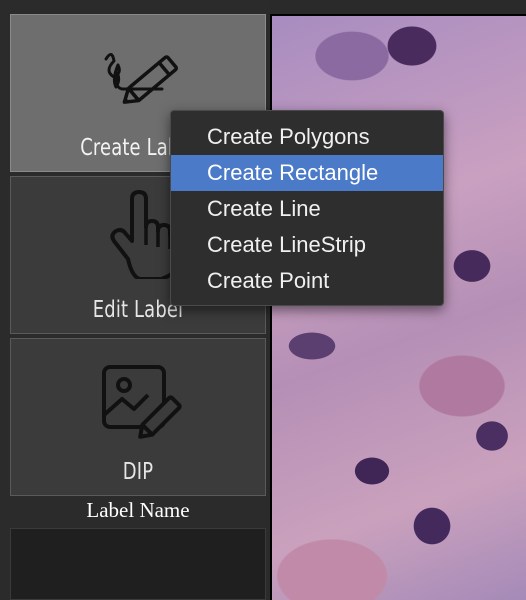  I want to click on menu-item-create-point: Create Point, so click(307, 281).